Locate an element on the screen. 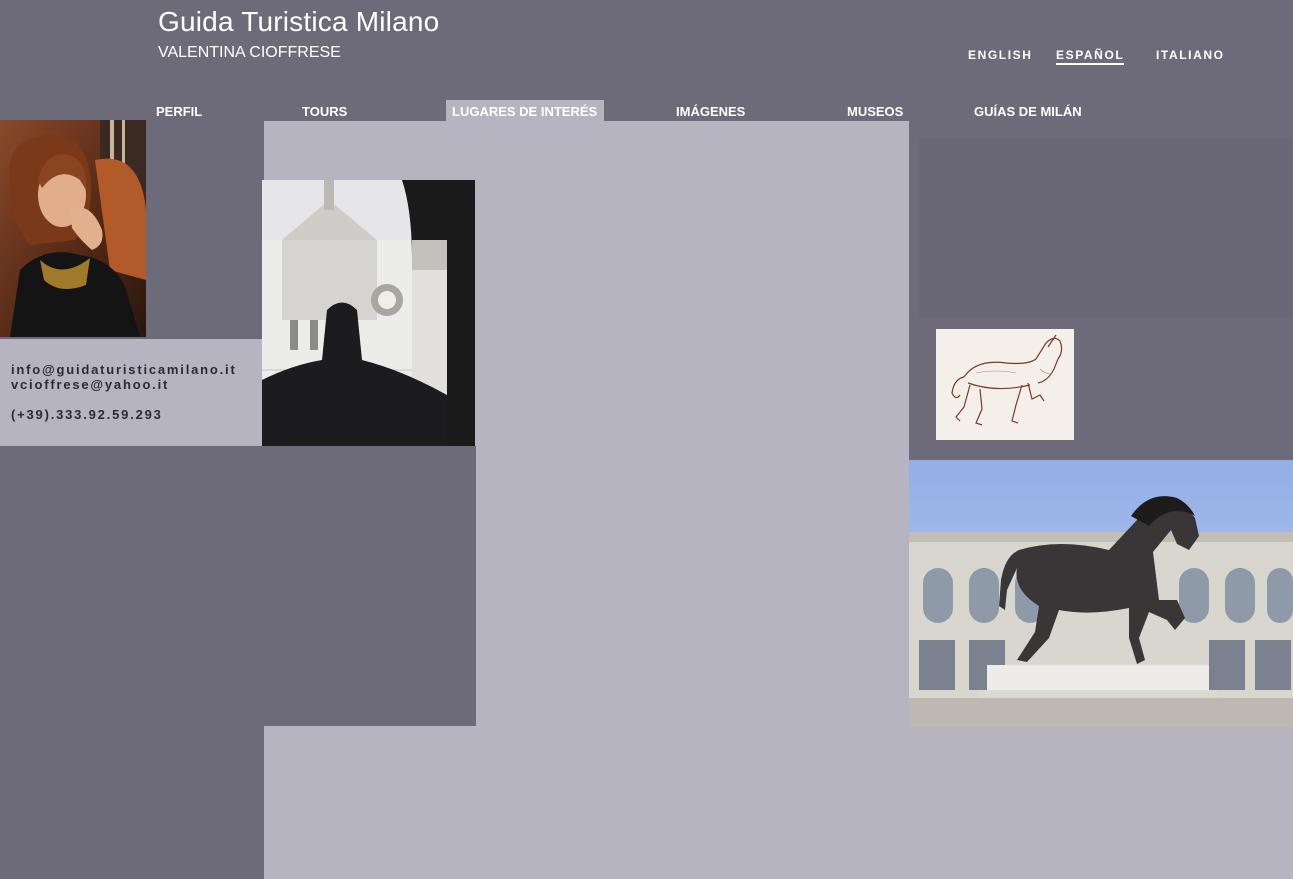 The width and height of the screenshot is (1293, 879). lang-espanol: ESPAÑOL is located at coordinates (1090, 56).